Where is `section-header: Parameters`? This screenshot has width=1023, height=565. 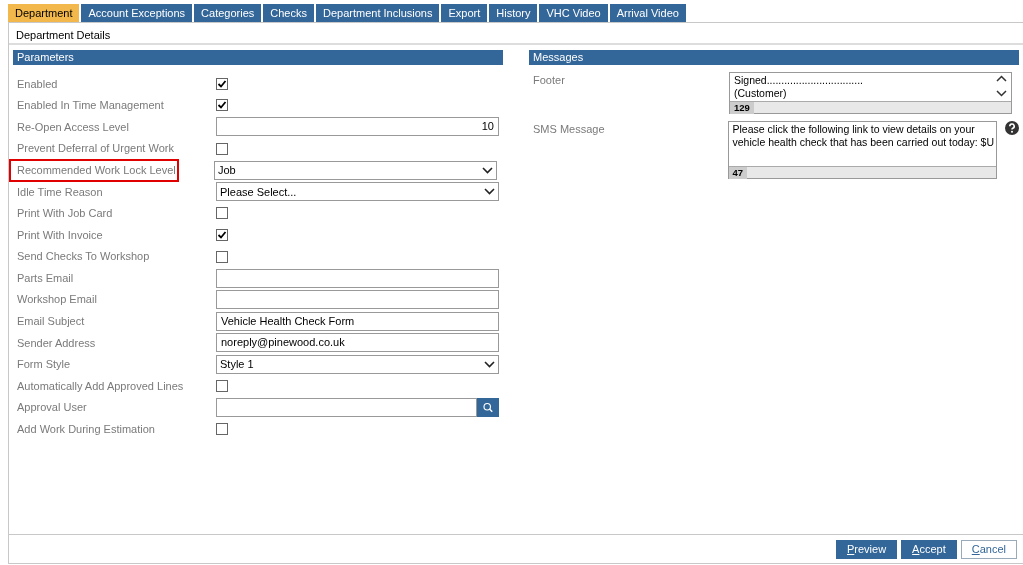
section-header: Parameters is located at coordinates (258, 57).